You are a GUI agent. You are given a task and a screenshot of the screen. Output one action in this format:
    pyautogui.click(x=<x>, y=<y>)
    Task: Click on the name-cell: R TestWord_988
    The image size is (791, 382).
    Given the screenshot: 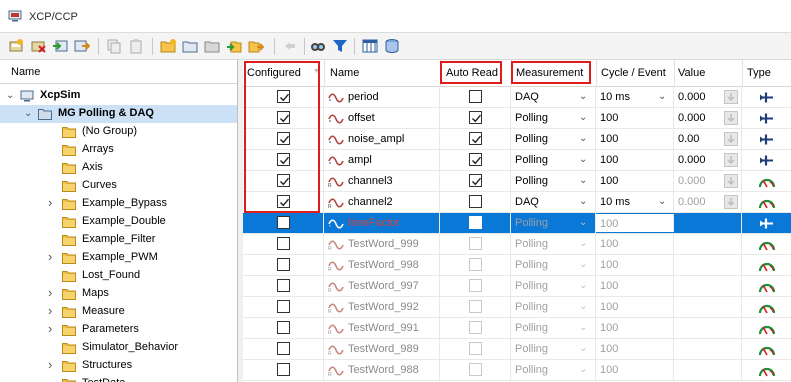 What is the action you would take?
    pyautogui.click(x=382, y=370)
    